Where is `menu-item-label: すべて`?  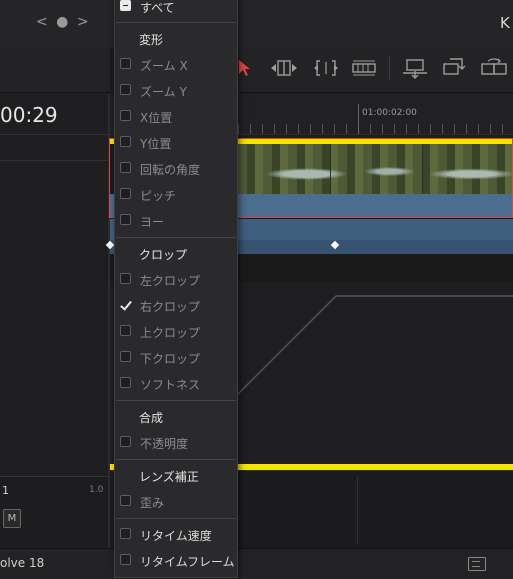
menu-item-label: すべて is located at coordinates (157, 8).